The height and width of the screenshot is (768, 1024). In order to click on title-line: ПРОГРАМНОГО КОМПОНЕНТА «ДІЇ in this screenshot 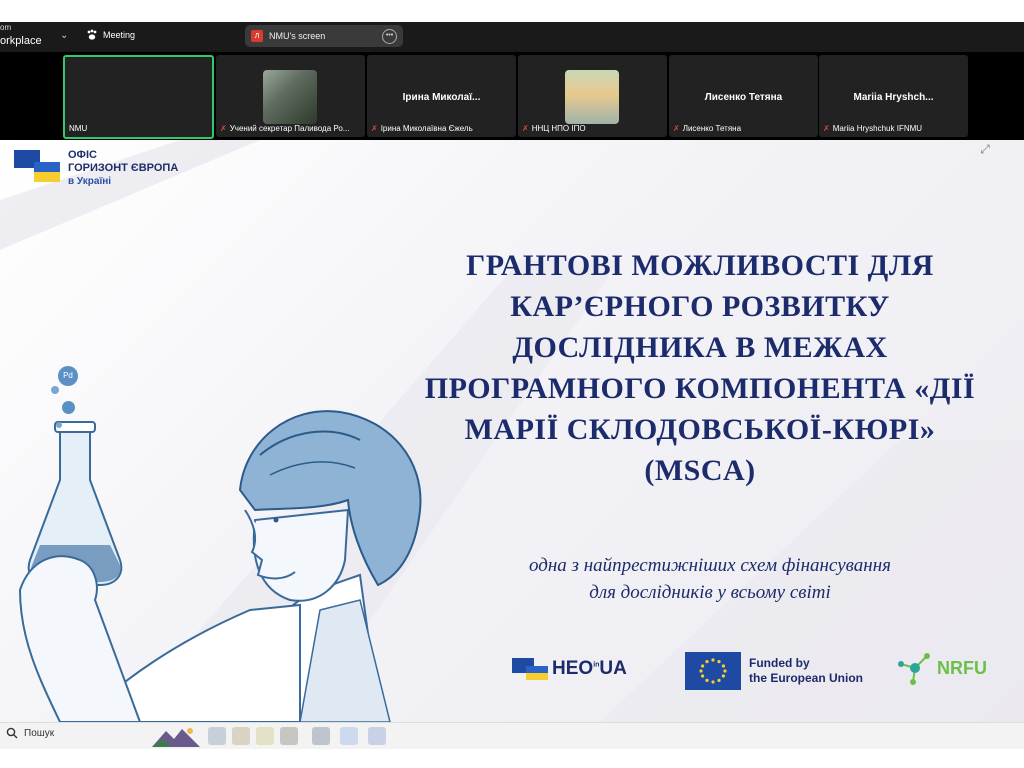, I will do `click(700, 388)`.